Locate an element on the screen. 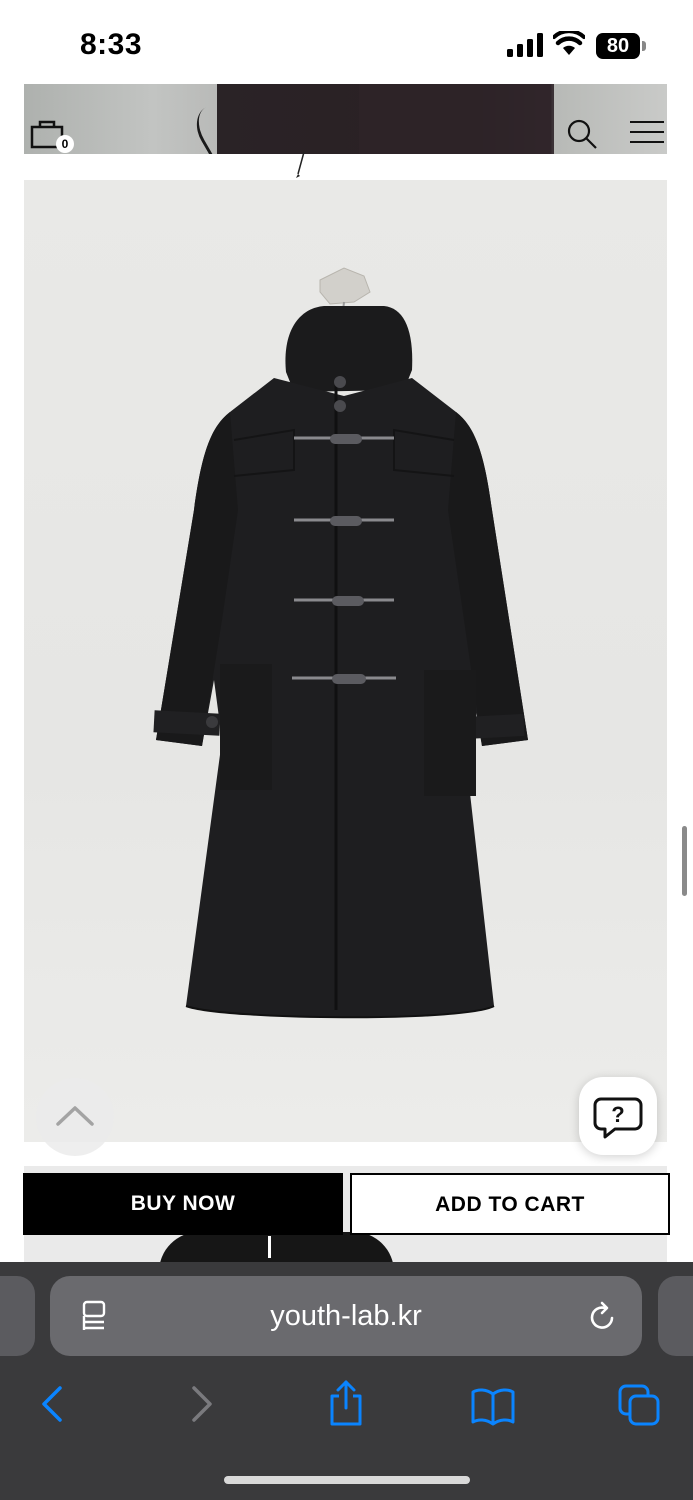  battery-indicator: 80 is located at coordinates (621, 46).